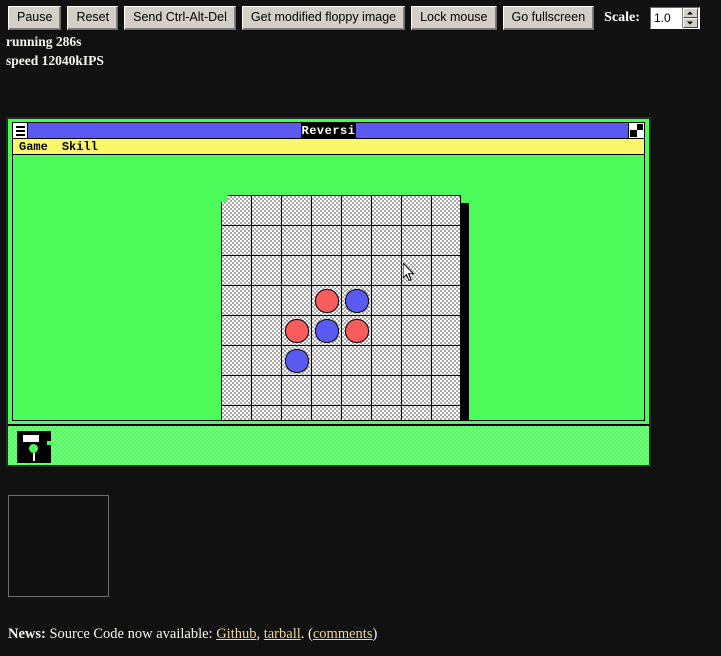  Describe the element at coordinates (690, 13) in the screenshot. I see `chevron-up-icon` at that location.